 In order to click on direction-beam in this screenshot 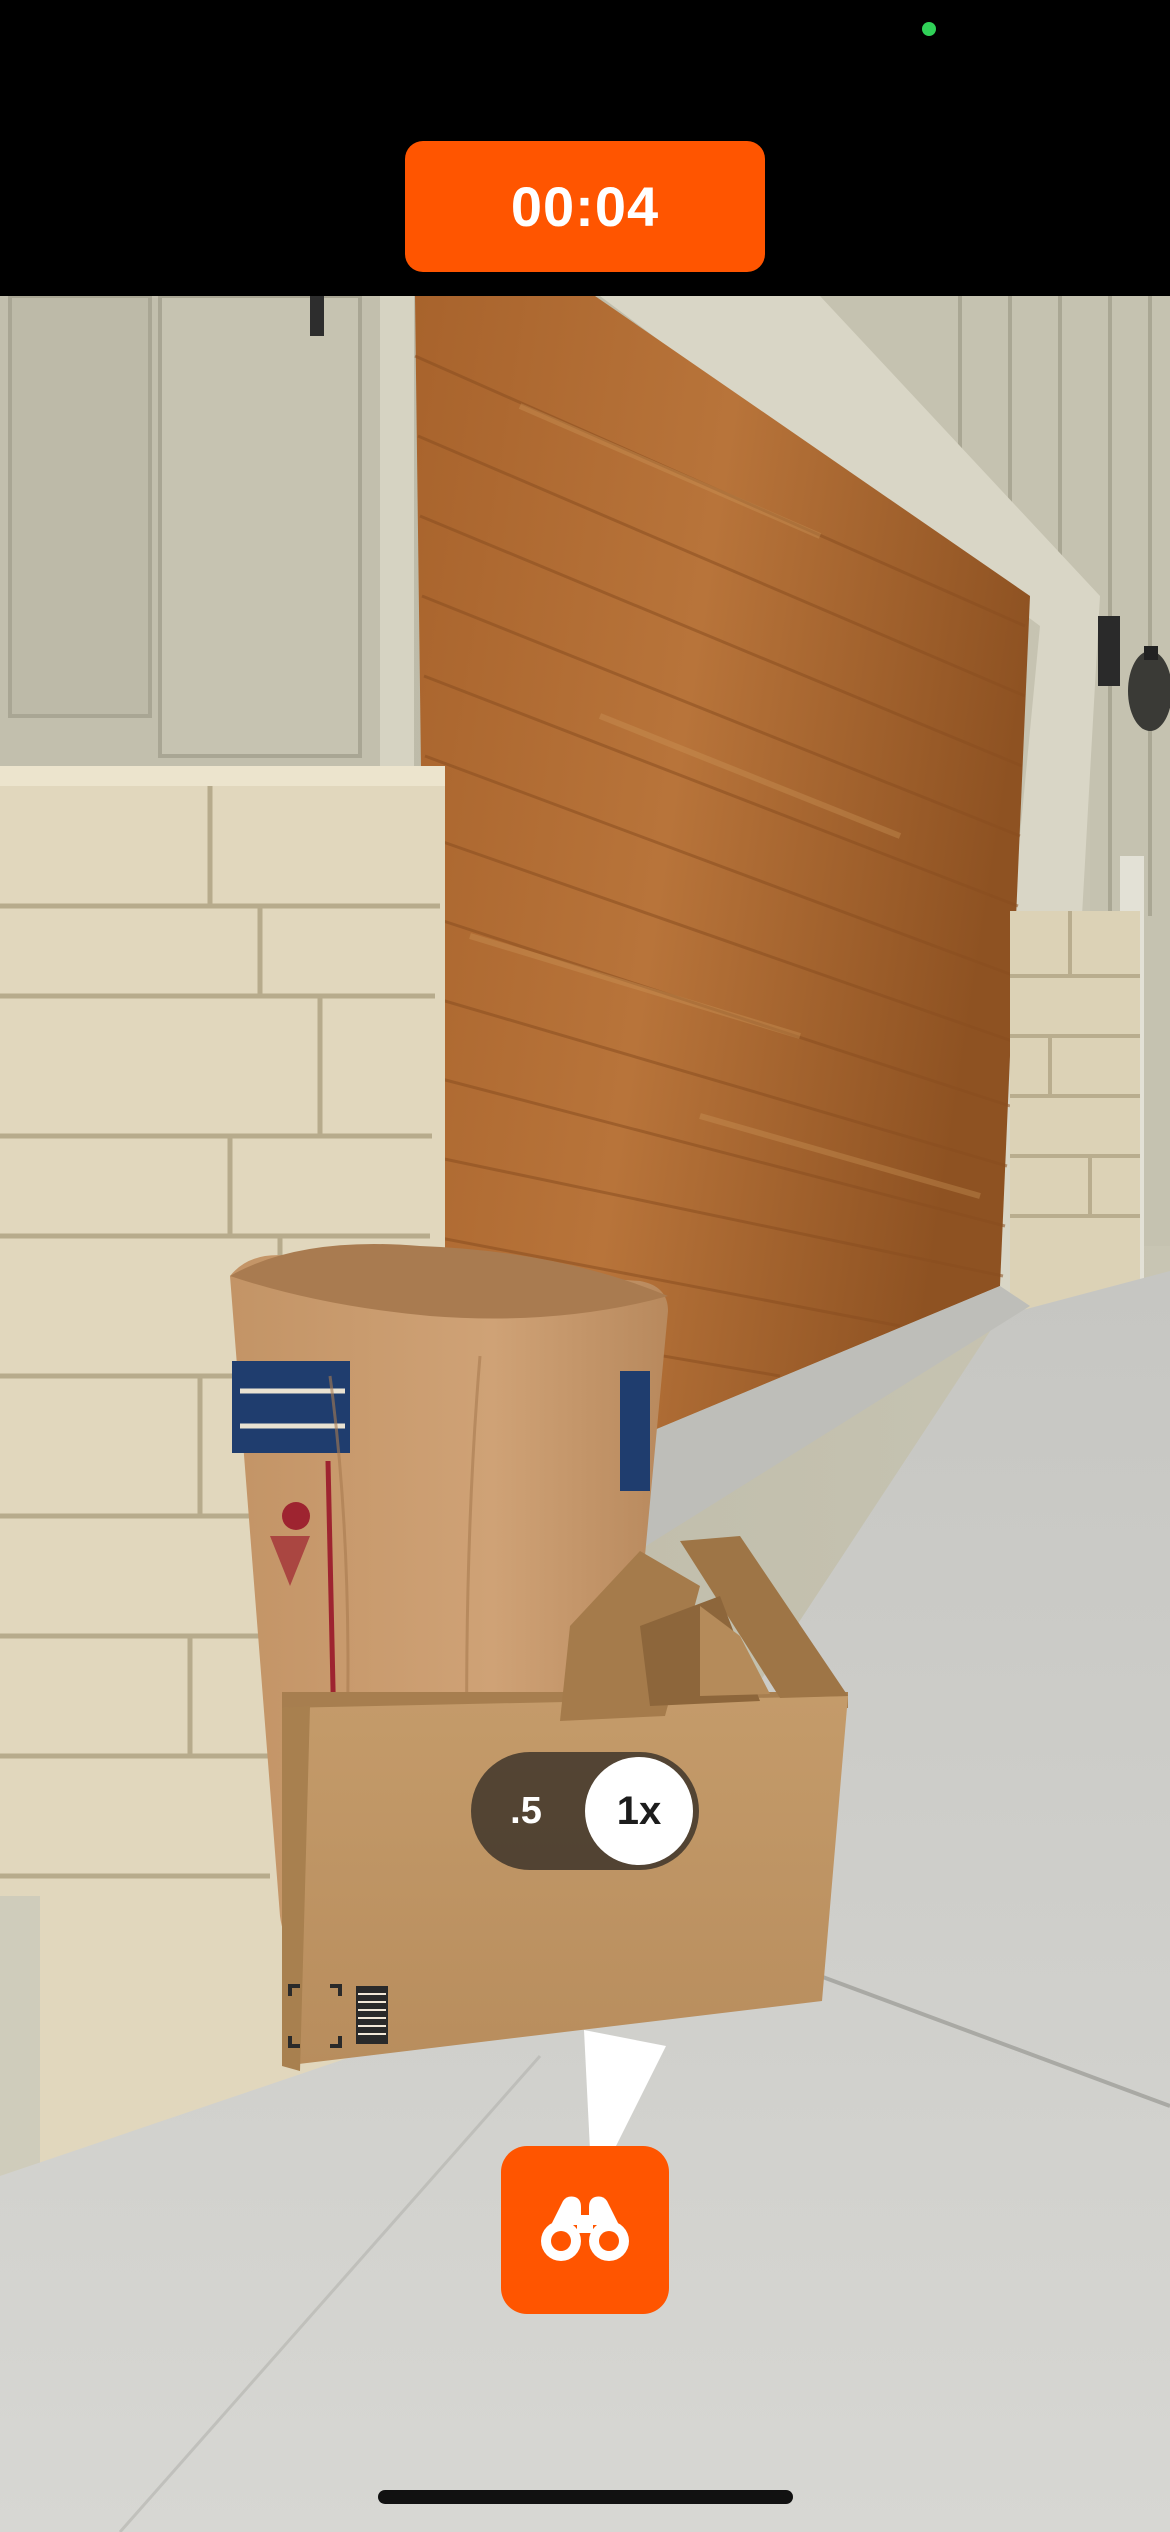, I will do `click(625, 2090)`.